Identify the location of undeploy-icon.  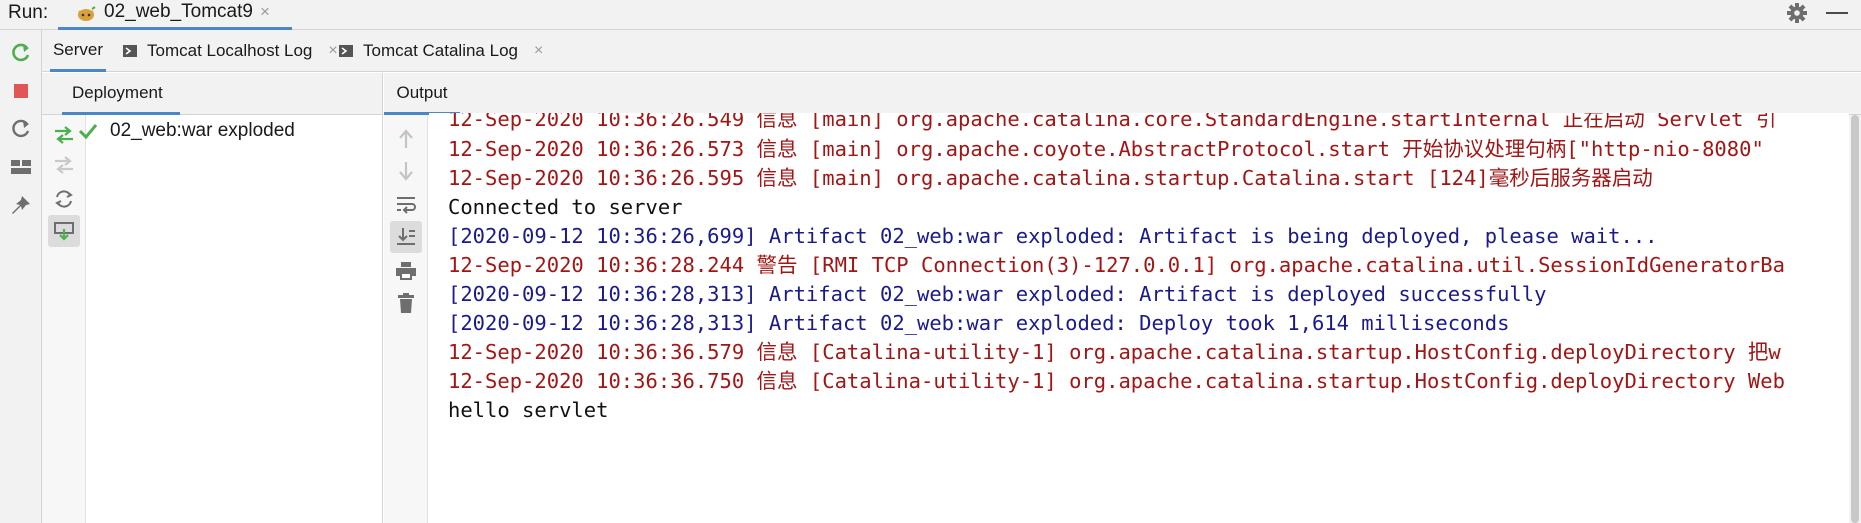
(64, 165).